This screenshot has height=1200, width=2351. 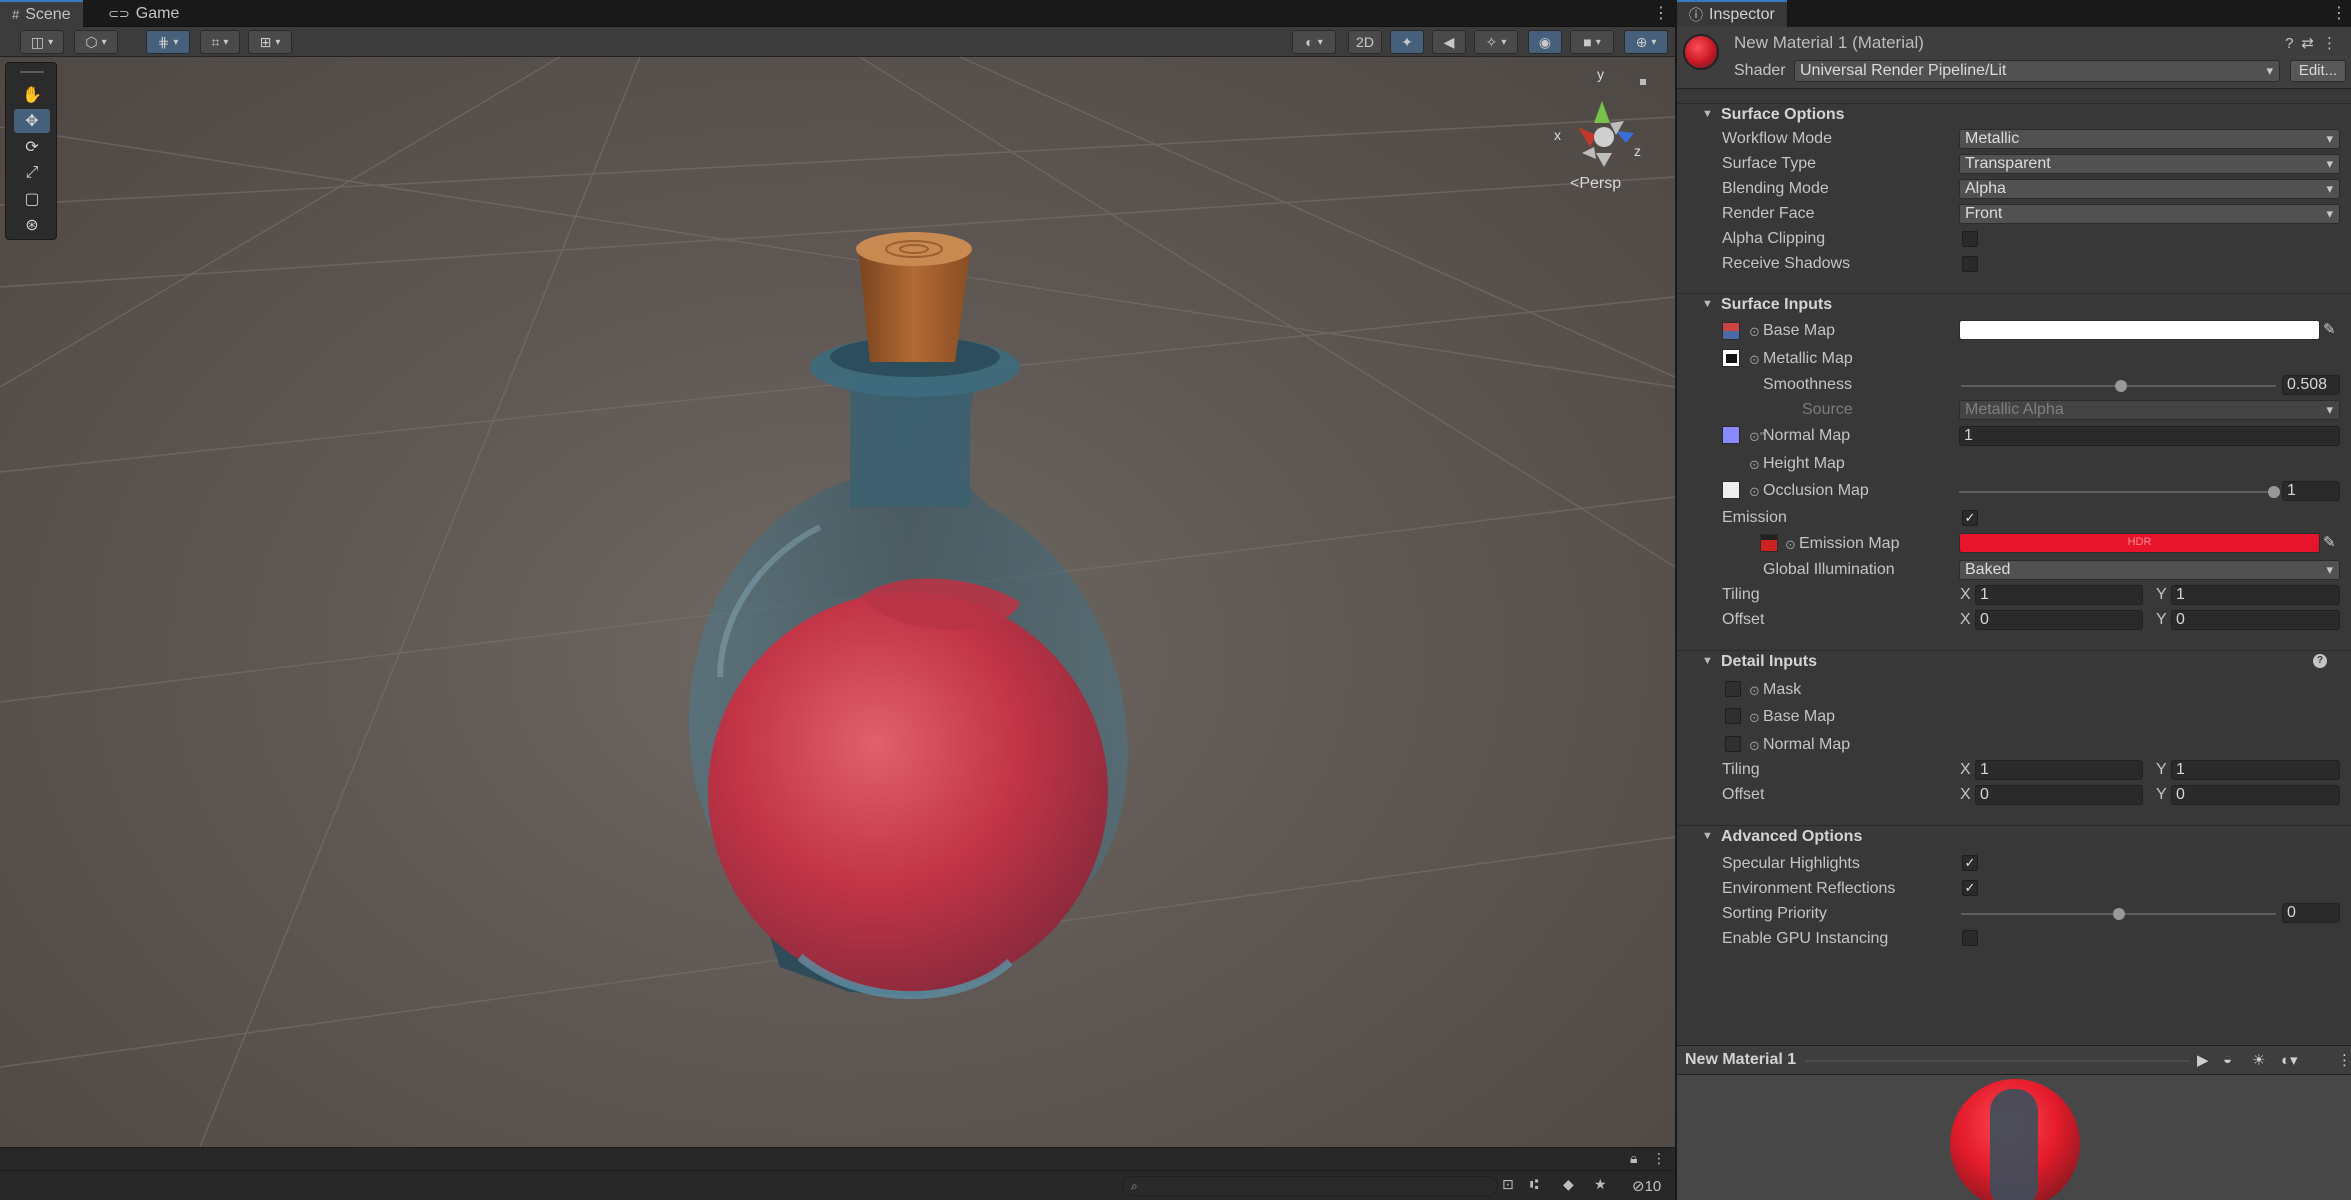 I want to click on surface-type-dropdown: Transparent, so click(x=2149, y=164).